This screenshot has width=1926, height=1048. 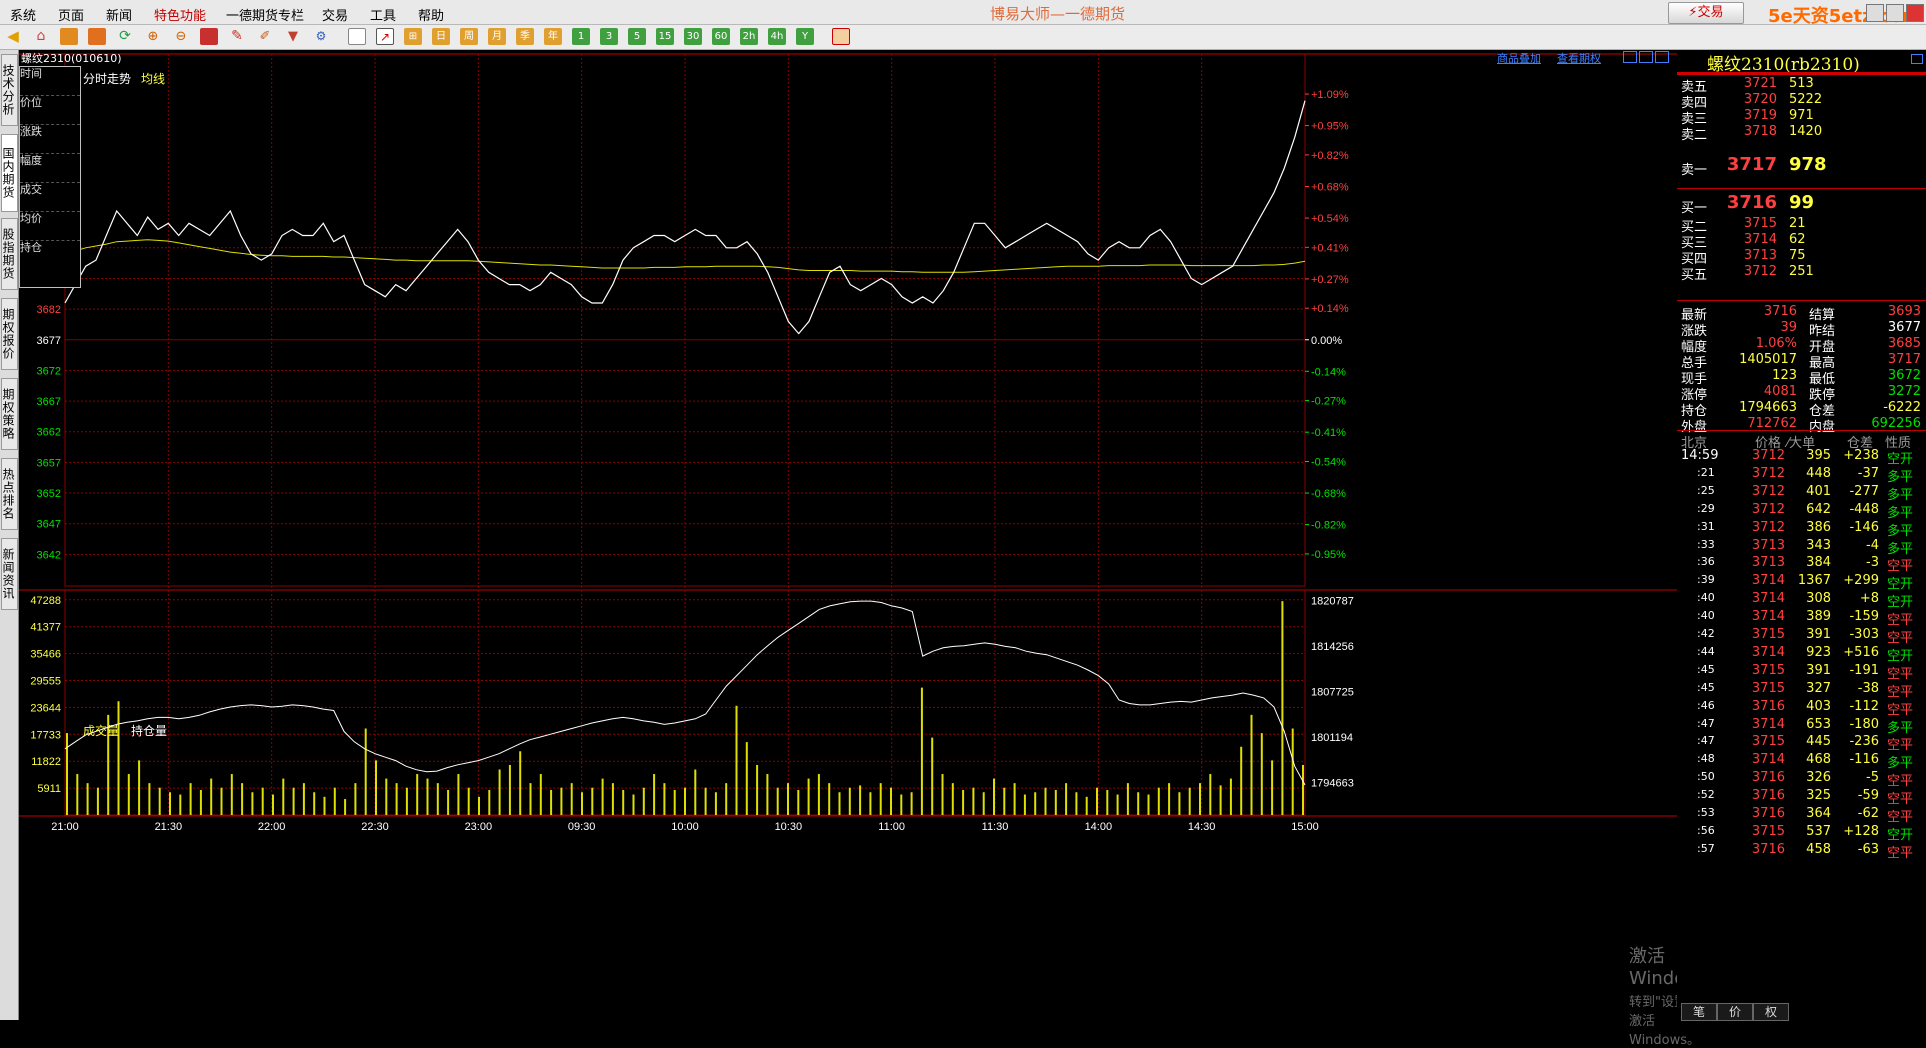 What do you see at coordinates (1875, 13) in the screenshot?
I see `minimize-icon` at bounding box center [1875, 13].